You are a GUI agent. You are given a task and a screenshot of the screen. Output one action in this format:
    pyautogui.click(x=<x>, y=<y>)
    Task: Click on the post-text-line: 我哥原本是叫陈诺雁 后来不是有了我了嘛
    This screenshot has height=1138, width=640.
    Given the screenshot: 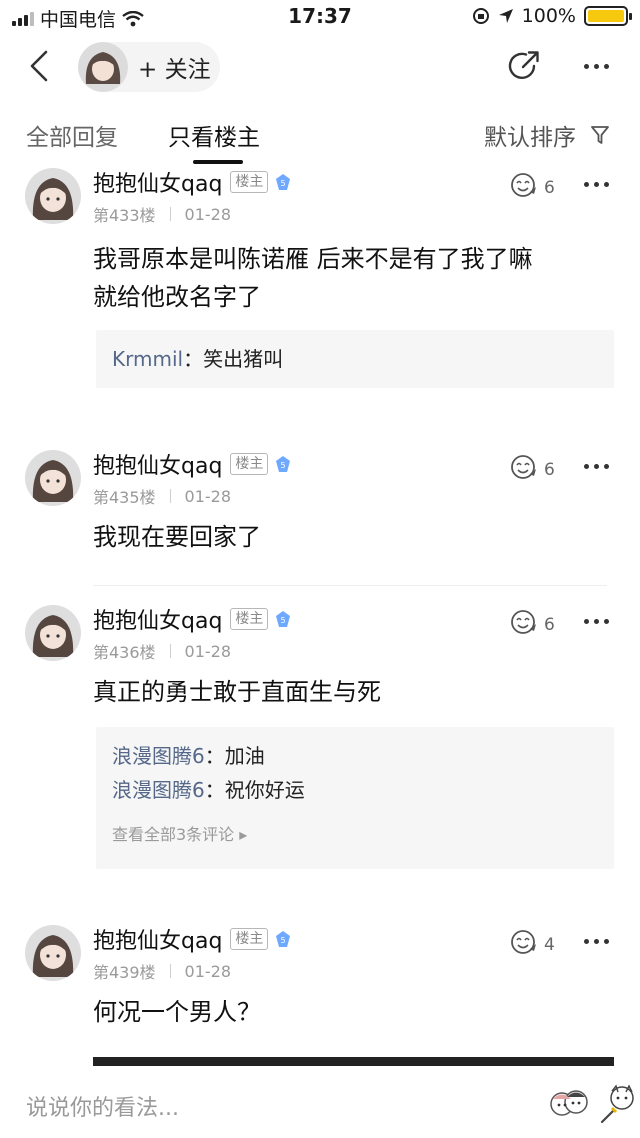 What is the action you would take?
    pyautogui.click(x=313, y=259)
    